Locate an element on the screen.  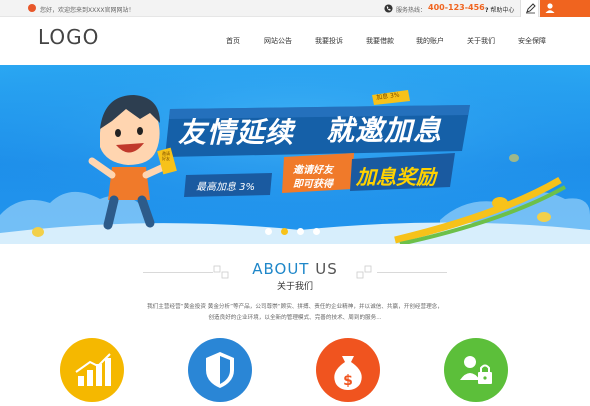
invite-line-1: 邀请好友 is located at coordinates (313, 170).